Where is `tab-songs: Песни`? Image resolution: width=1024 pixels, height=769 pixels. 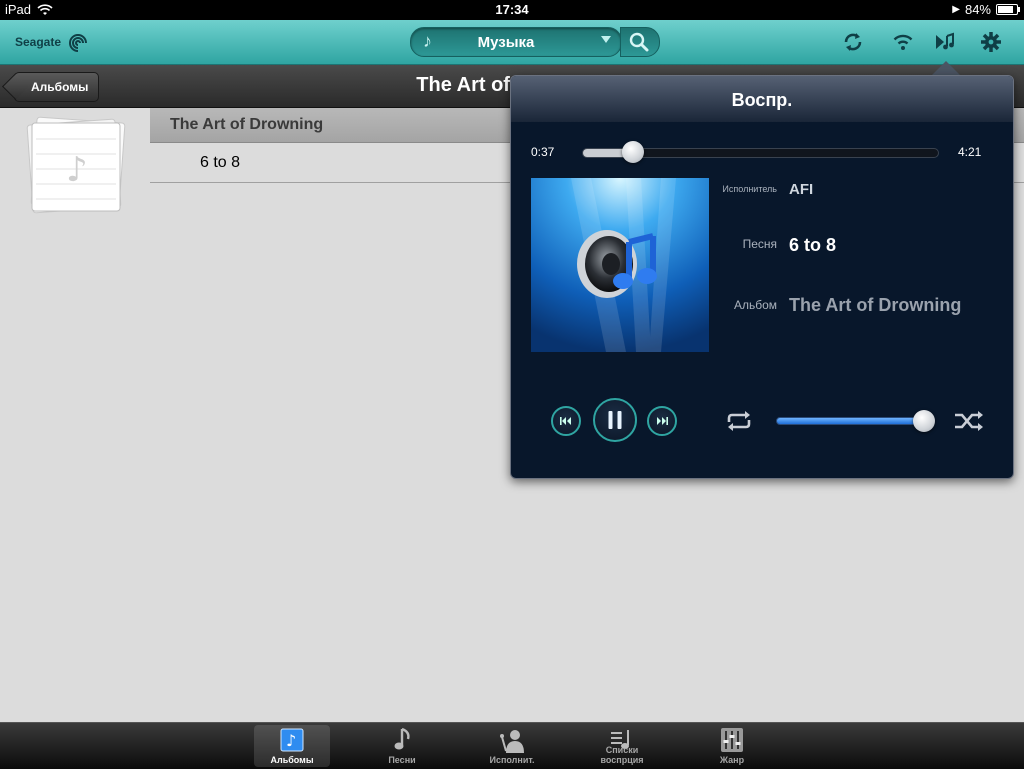 tab-songs: Песни is located at coordinates (402, 746).